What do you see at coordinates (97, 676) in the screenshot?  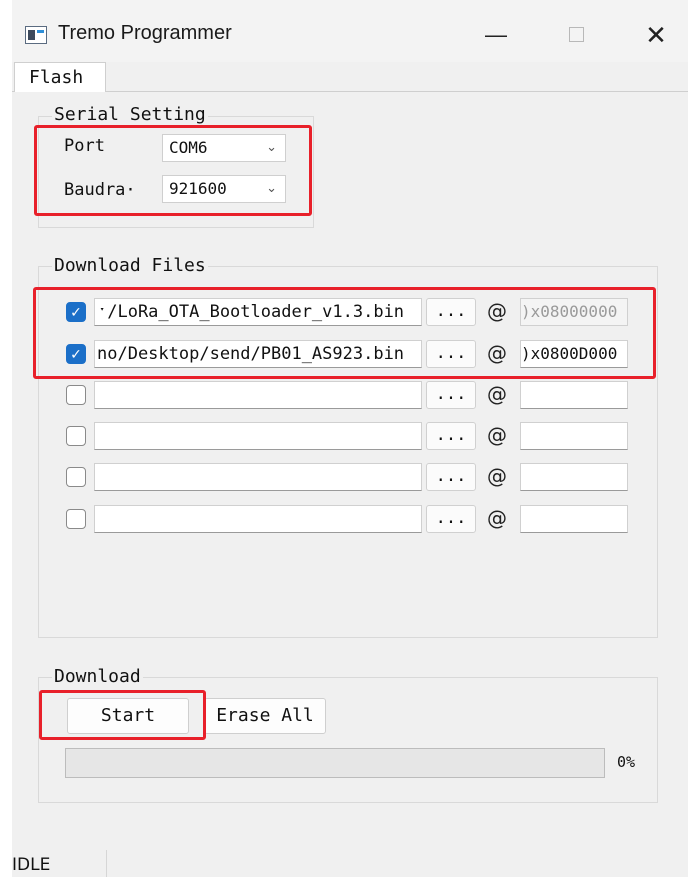 I see `download-legend: Download` at bounding box center [97, 676].